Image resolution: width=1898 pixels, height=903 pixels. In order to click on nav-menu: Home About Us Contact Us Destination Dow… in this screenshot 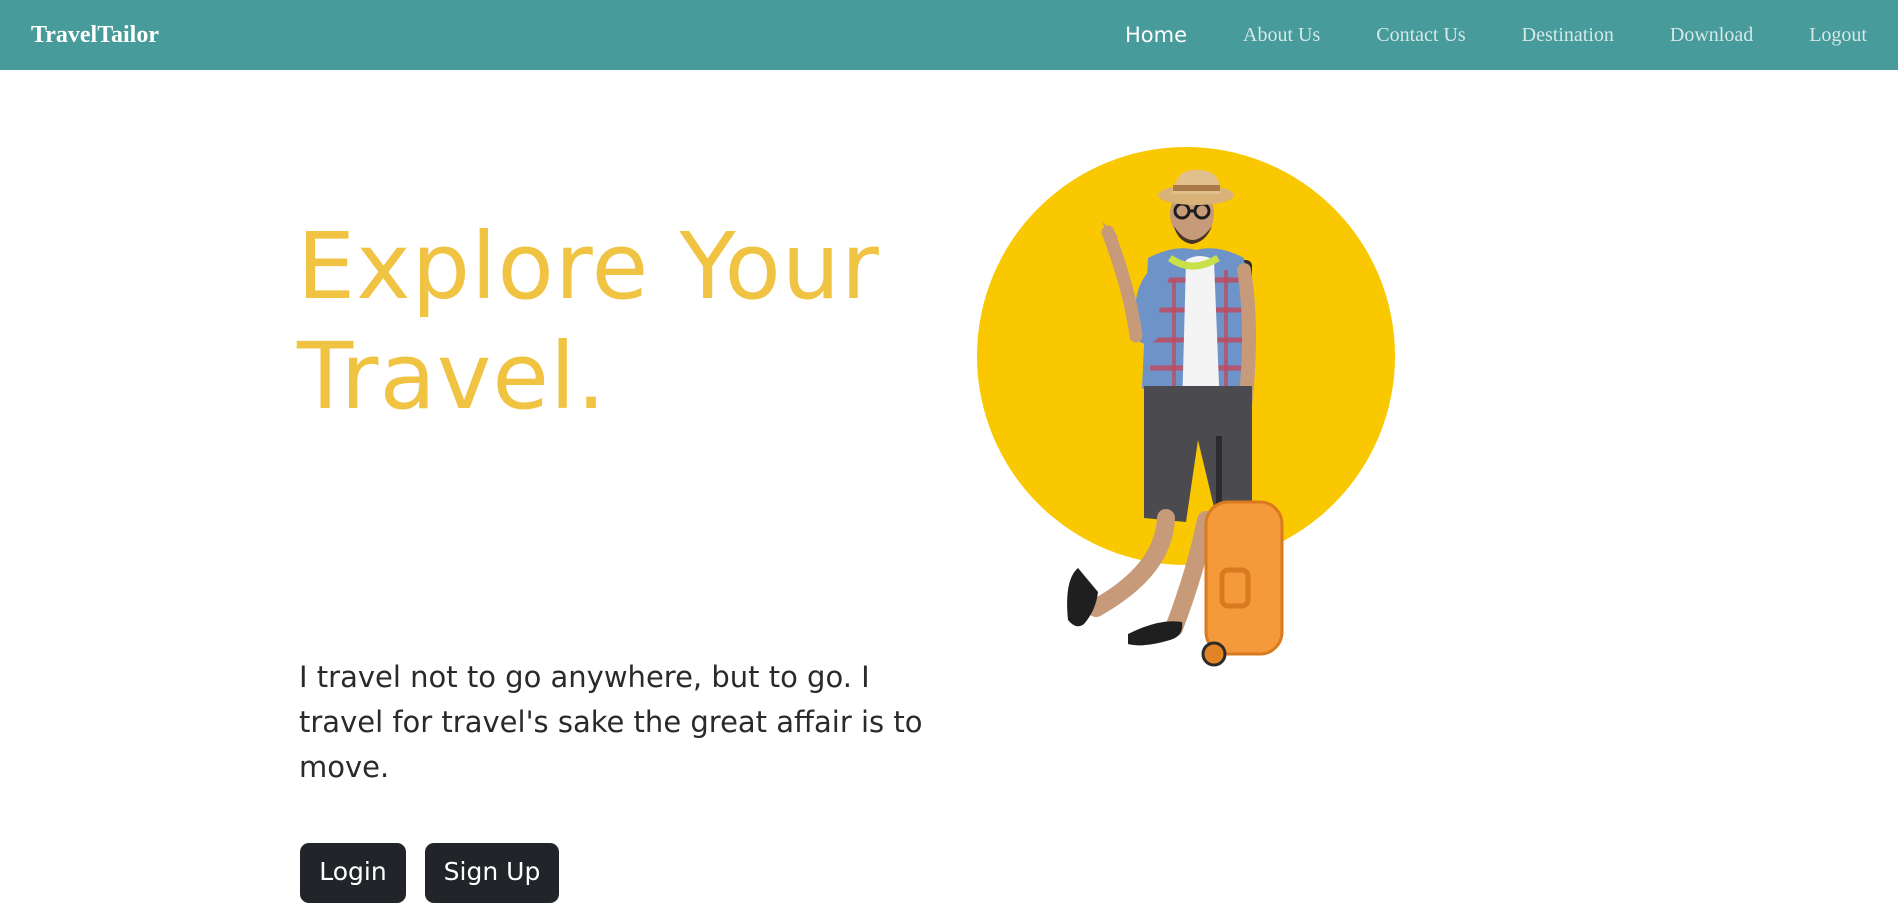, I will do `click(1496, 35)`.